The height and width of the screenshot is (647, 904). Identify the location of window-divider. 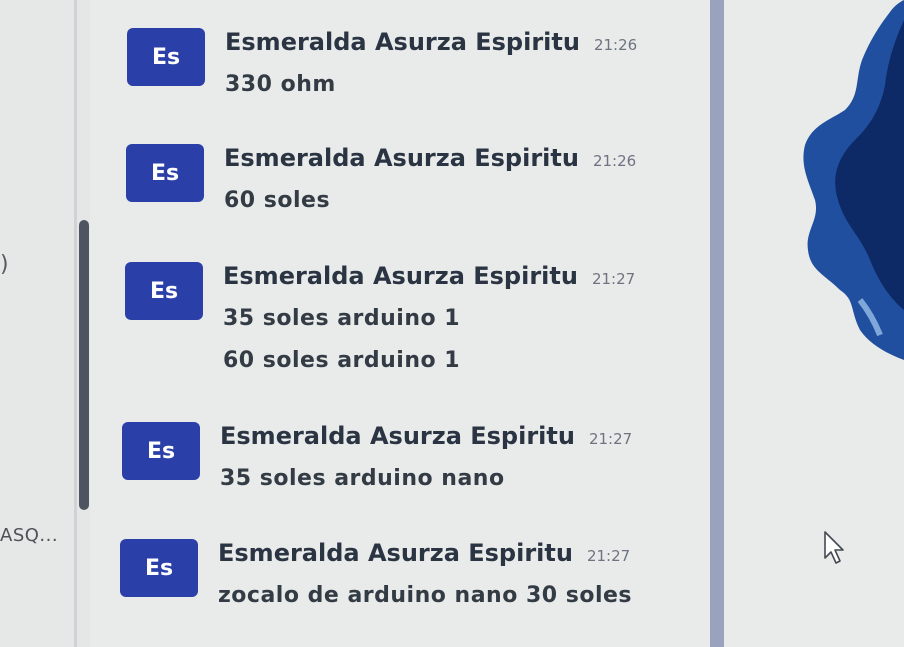
(717, 323).